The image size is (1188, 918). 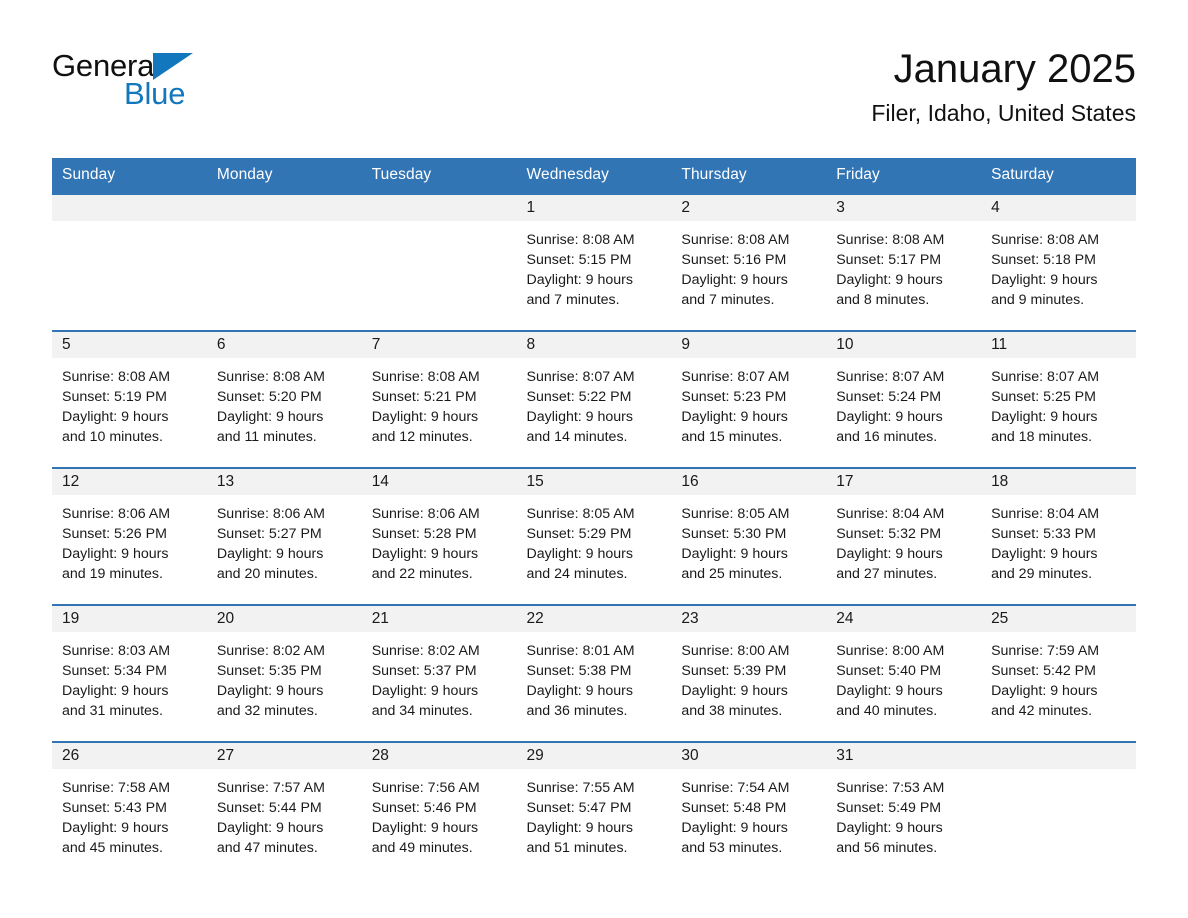 What do you see at coordinates (845, 481) in the screenshot?
I see `day-number: 17` at bounding box center [845, 481].